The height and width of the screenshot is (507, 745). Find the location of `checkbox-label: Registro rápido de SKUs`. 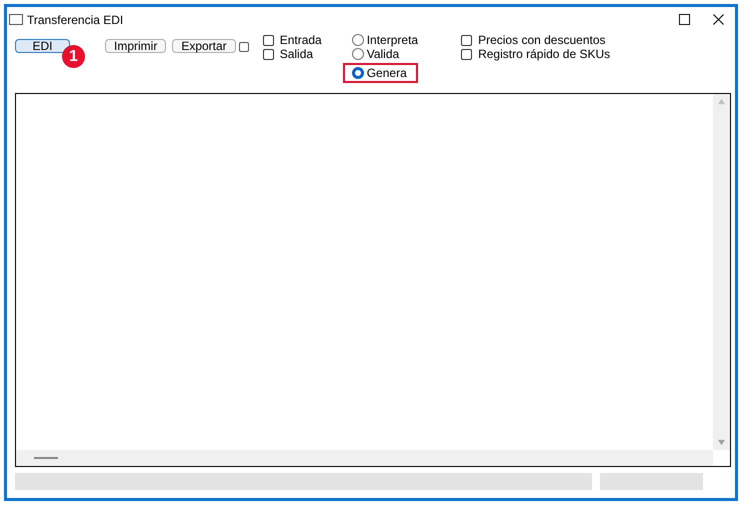

checkbox-label: Registro rápido de SKUs is located at coordinates (544, 54).